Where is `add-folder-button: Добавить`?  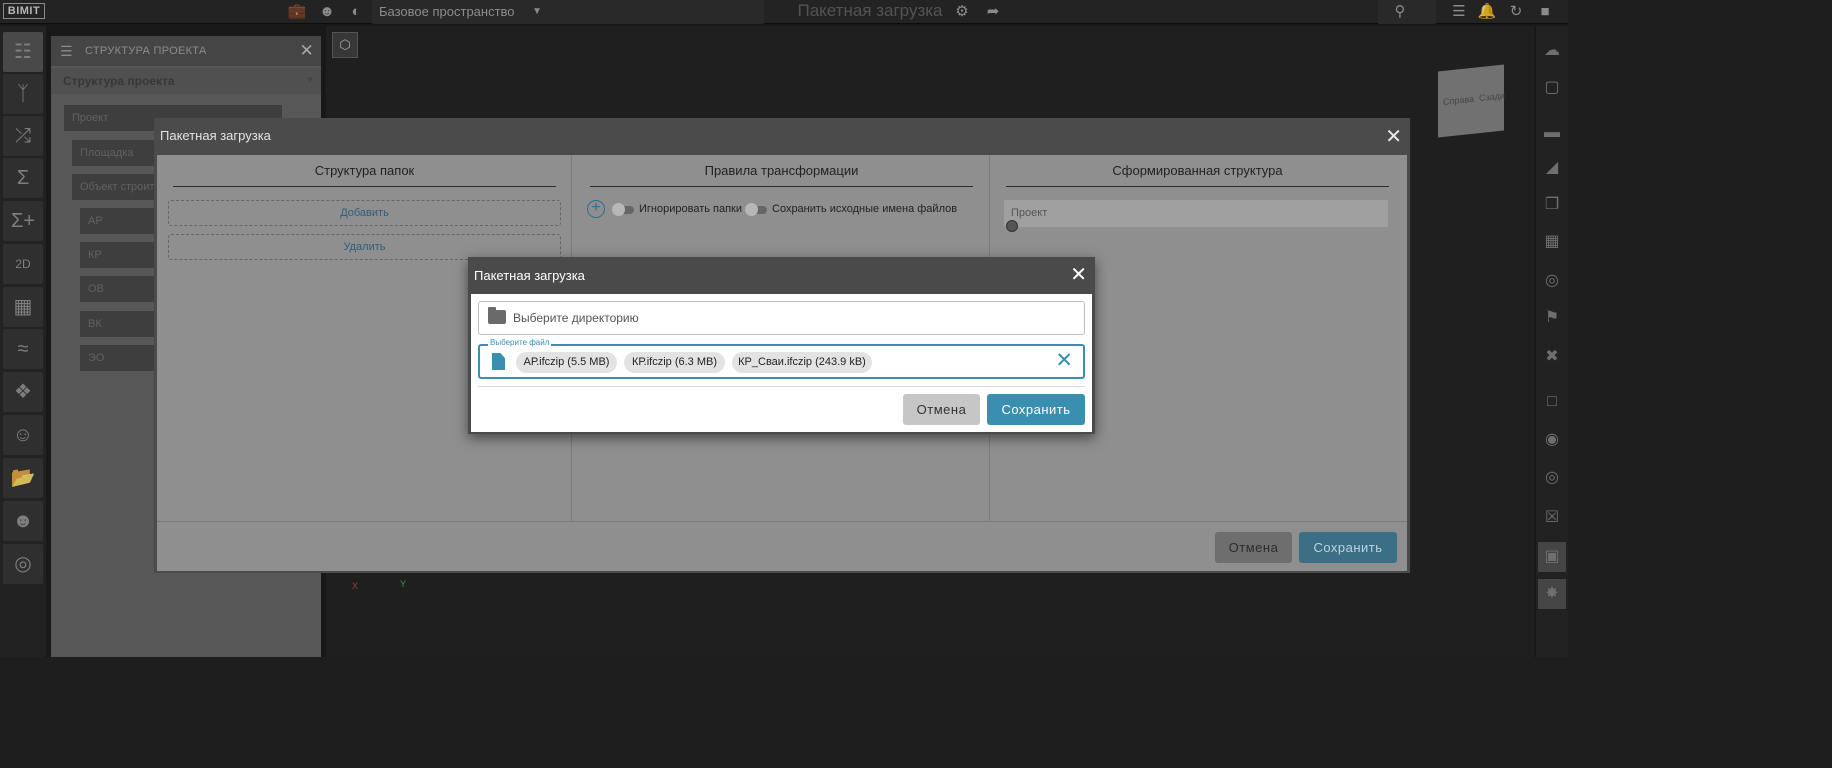
add-folder-button: Добавить is located at coordinates (364, 213).